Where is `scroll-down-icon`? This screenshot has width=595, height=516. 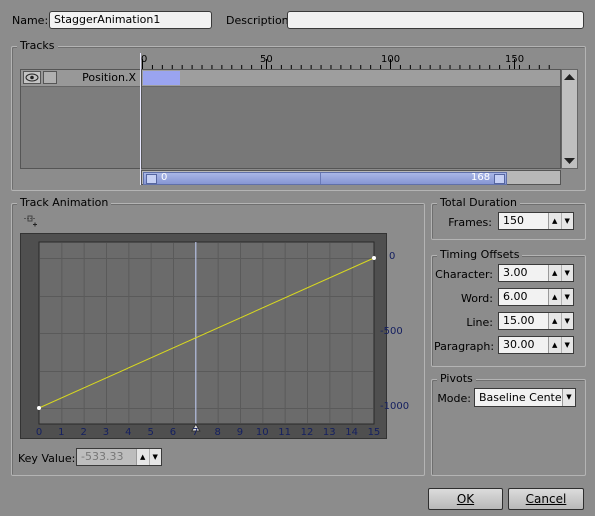 scroll-down-icon is located at coordinates (569, 161).